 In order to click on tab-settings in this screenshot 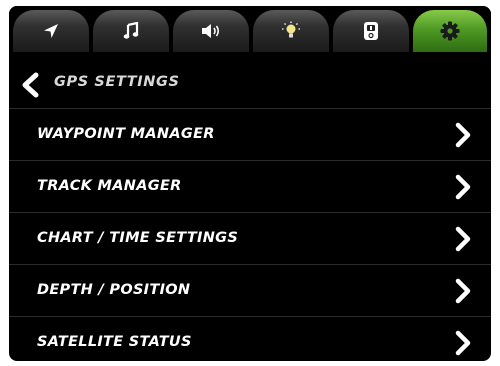, I will do `click(450, 31)`.